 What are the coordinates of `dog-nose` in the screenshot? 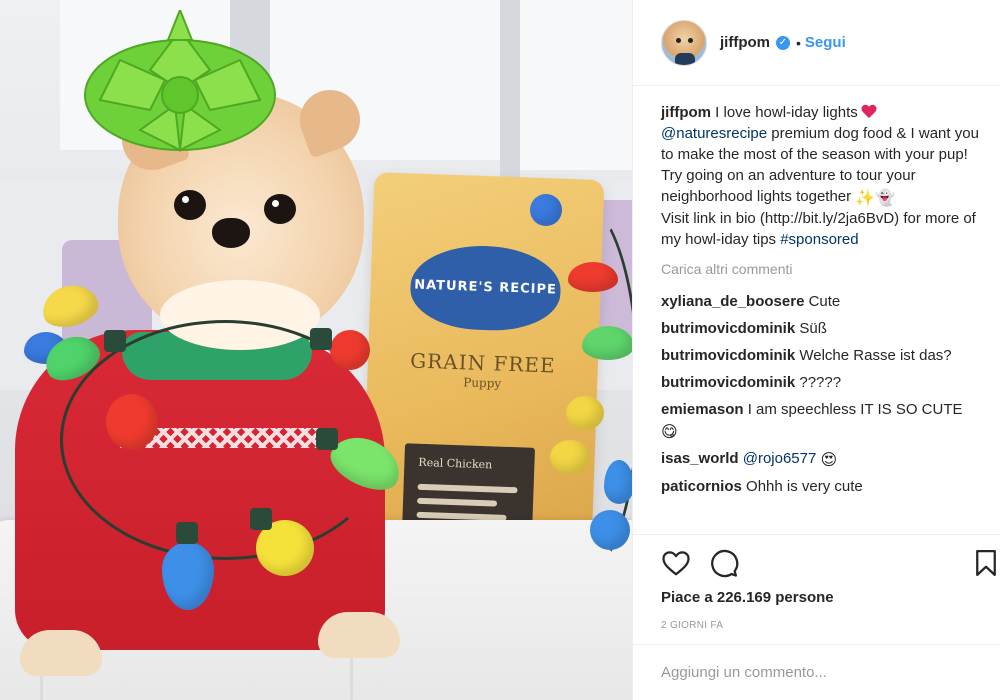 It's located at (231, 233).